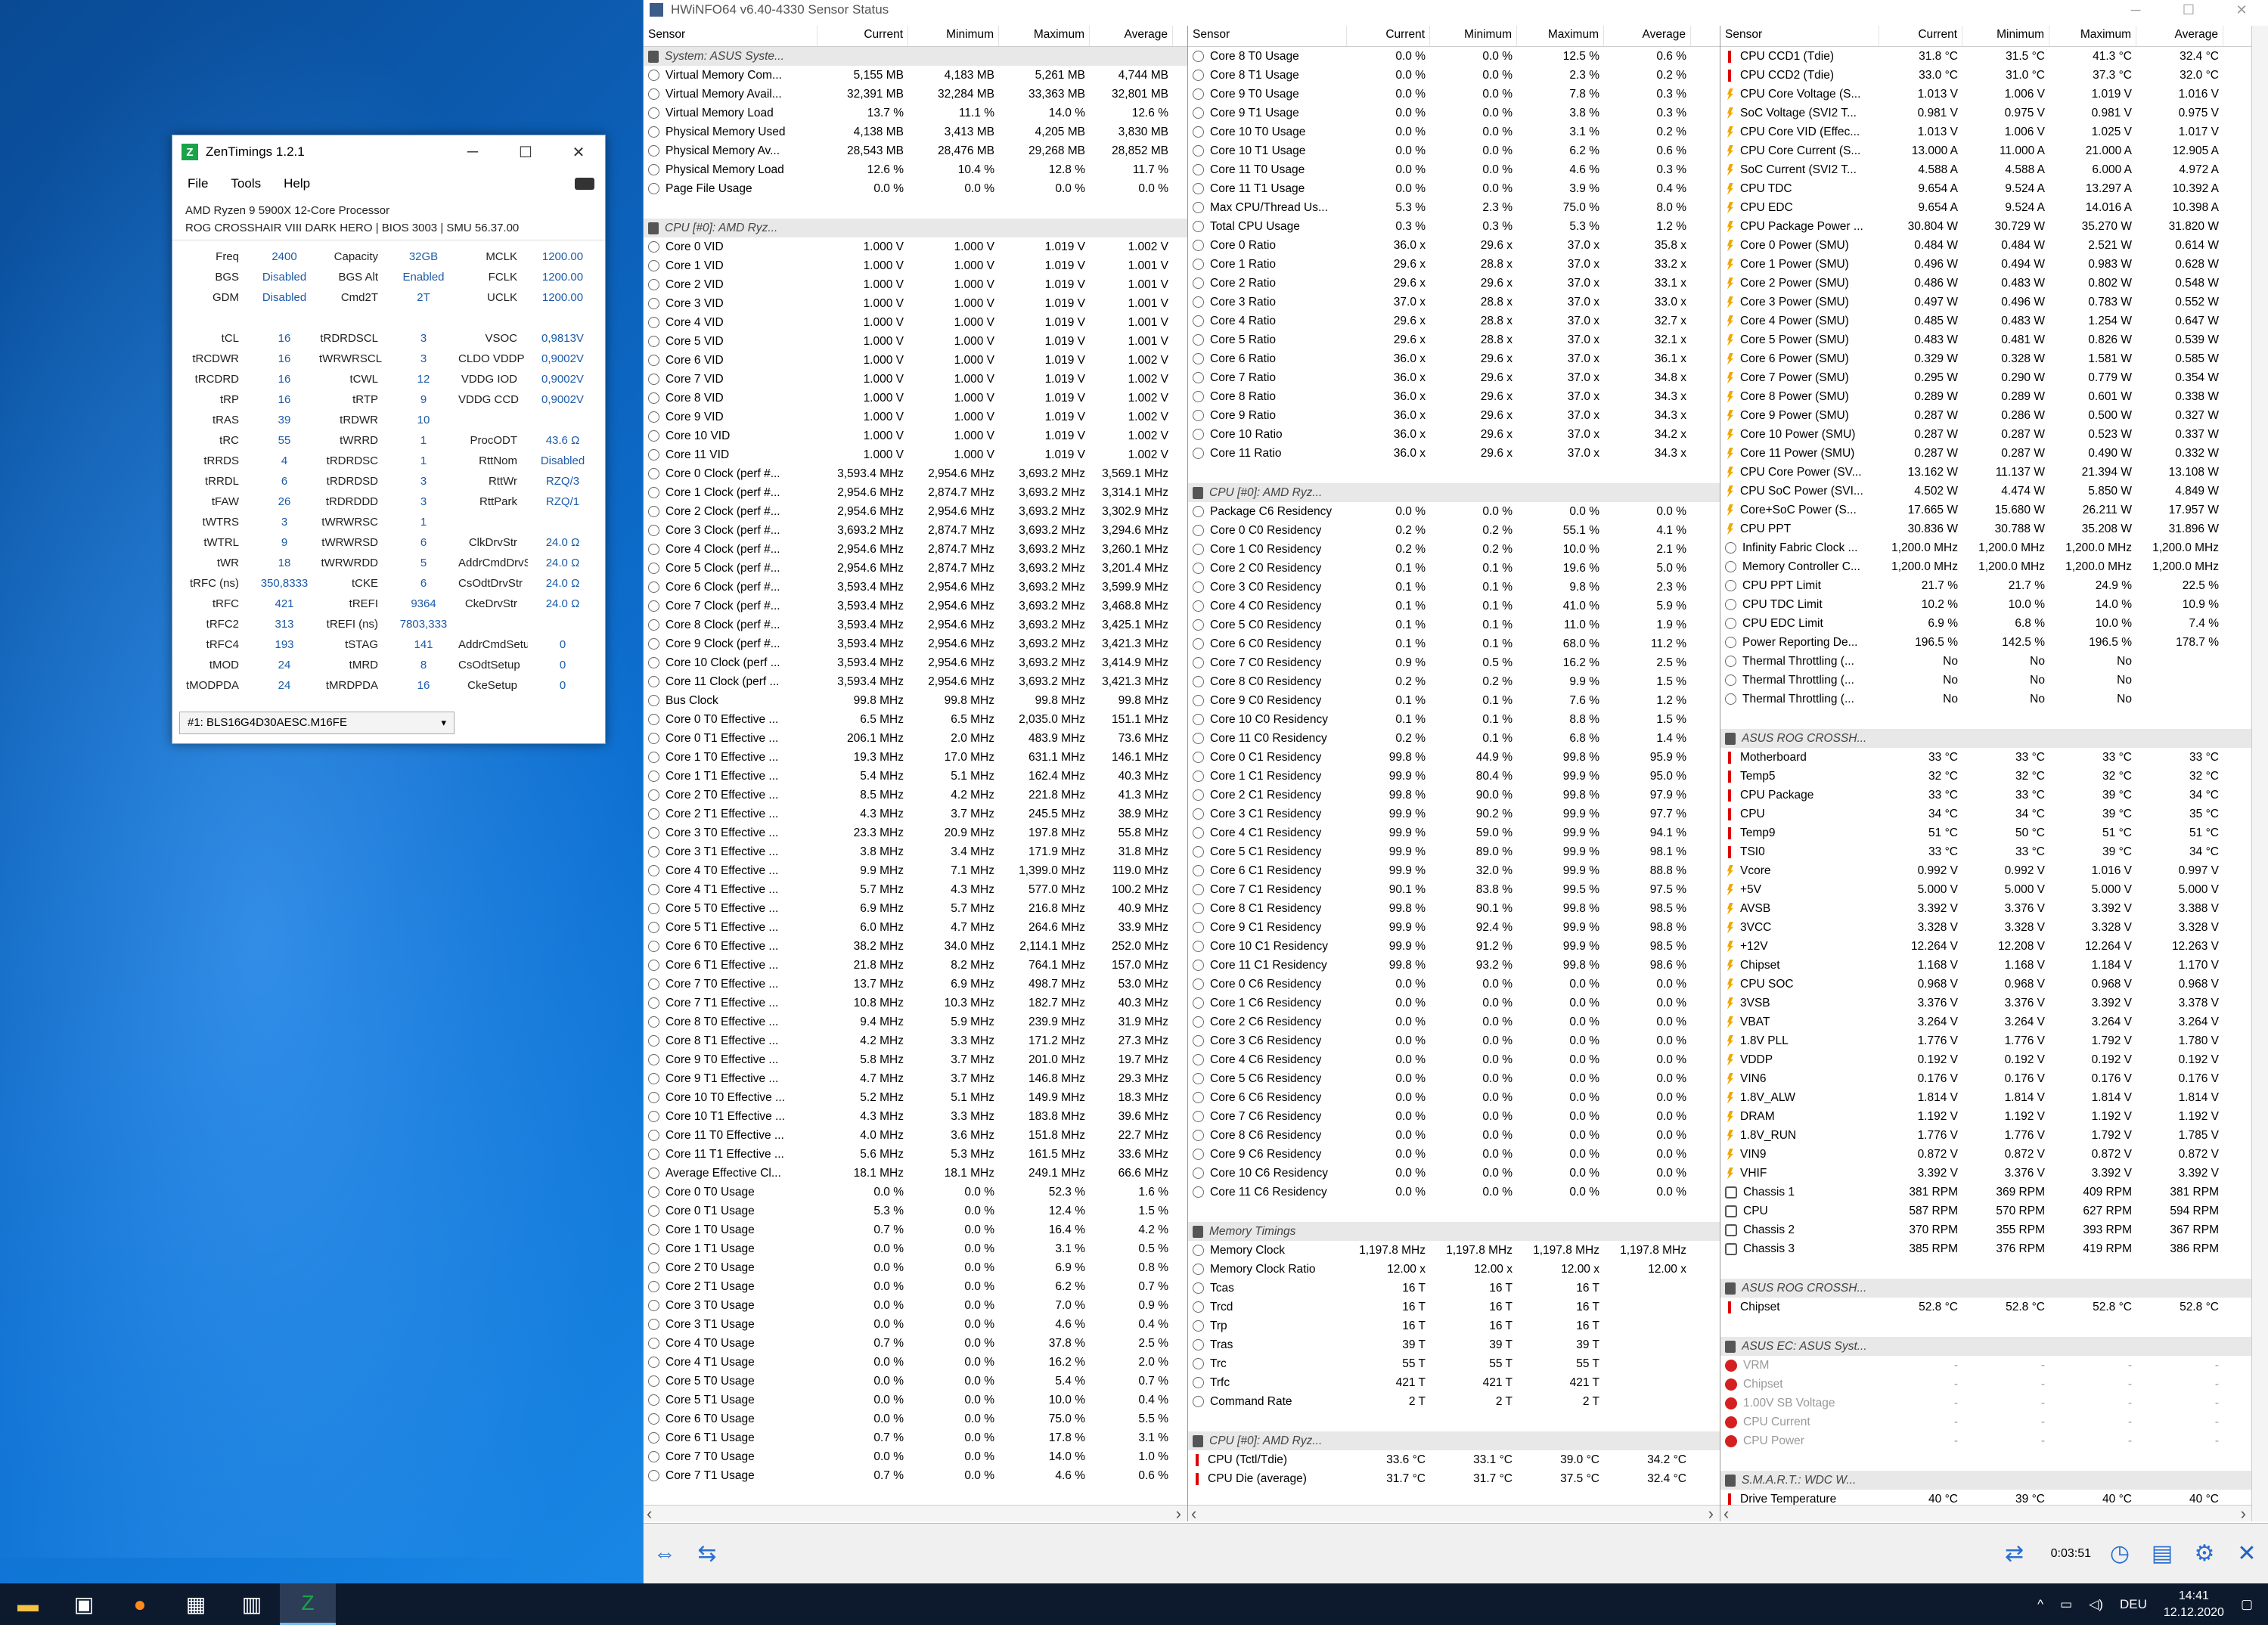 The image size is (2268, 1625). I want to click on zentimings-titlebar: Z ZenTimings 1.2.1 ─ ☐ ✕, so click(388, 152).